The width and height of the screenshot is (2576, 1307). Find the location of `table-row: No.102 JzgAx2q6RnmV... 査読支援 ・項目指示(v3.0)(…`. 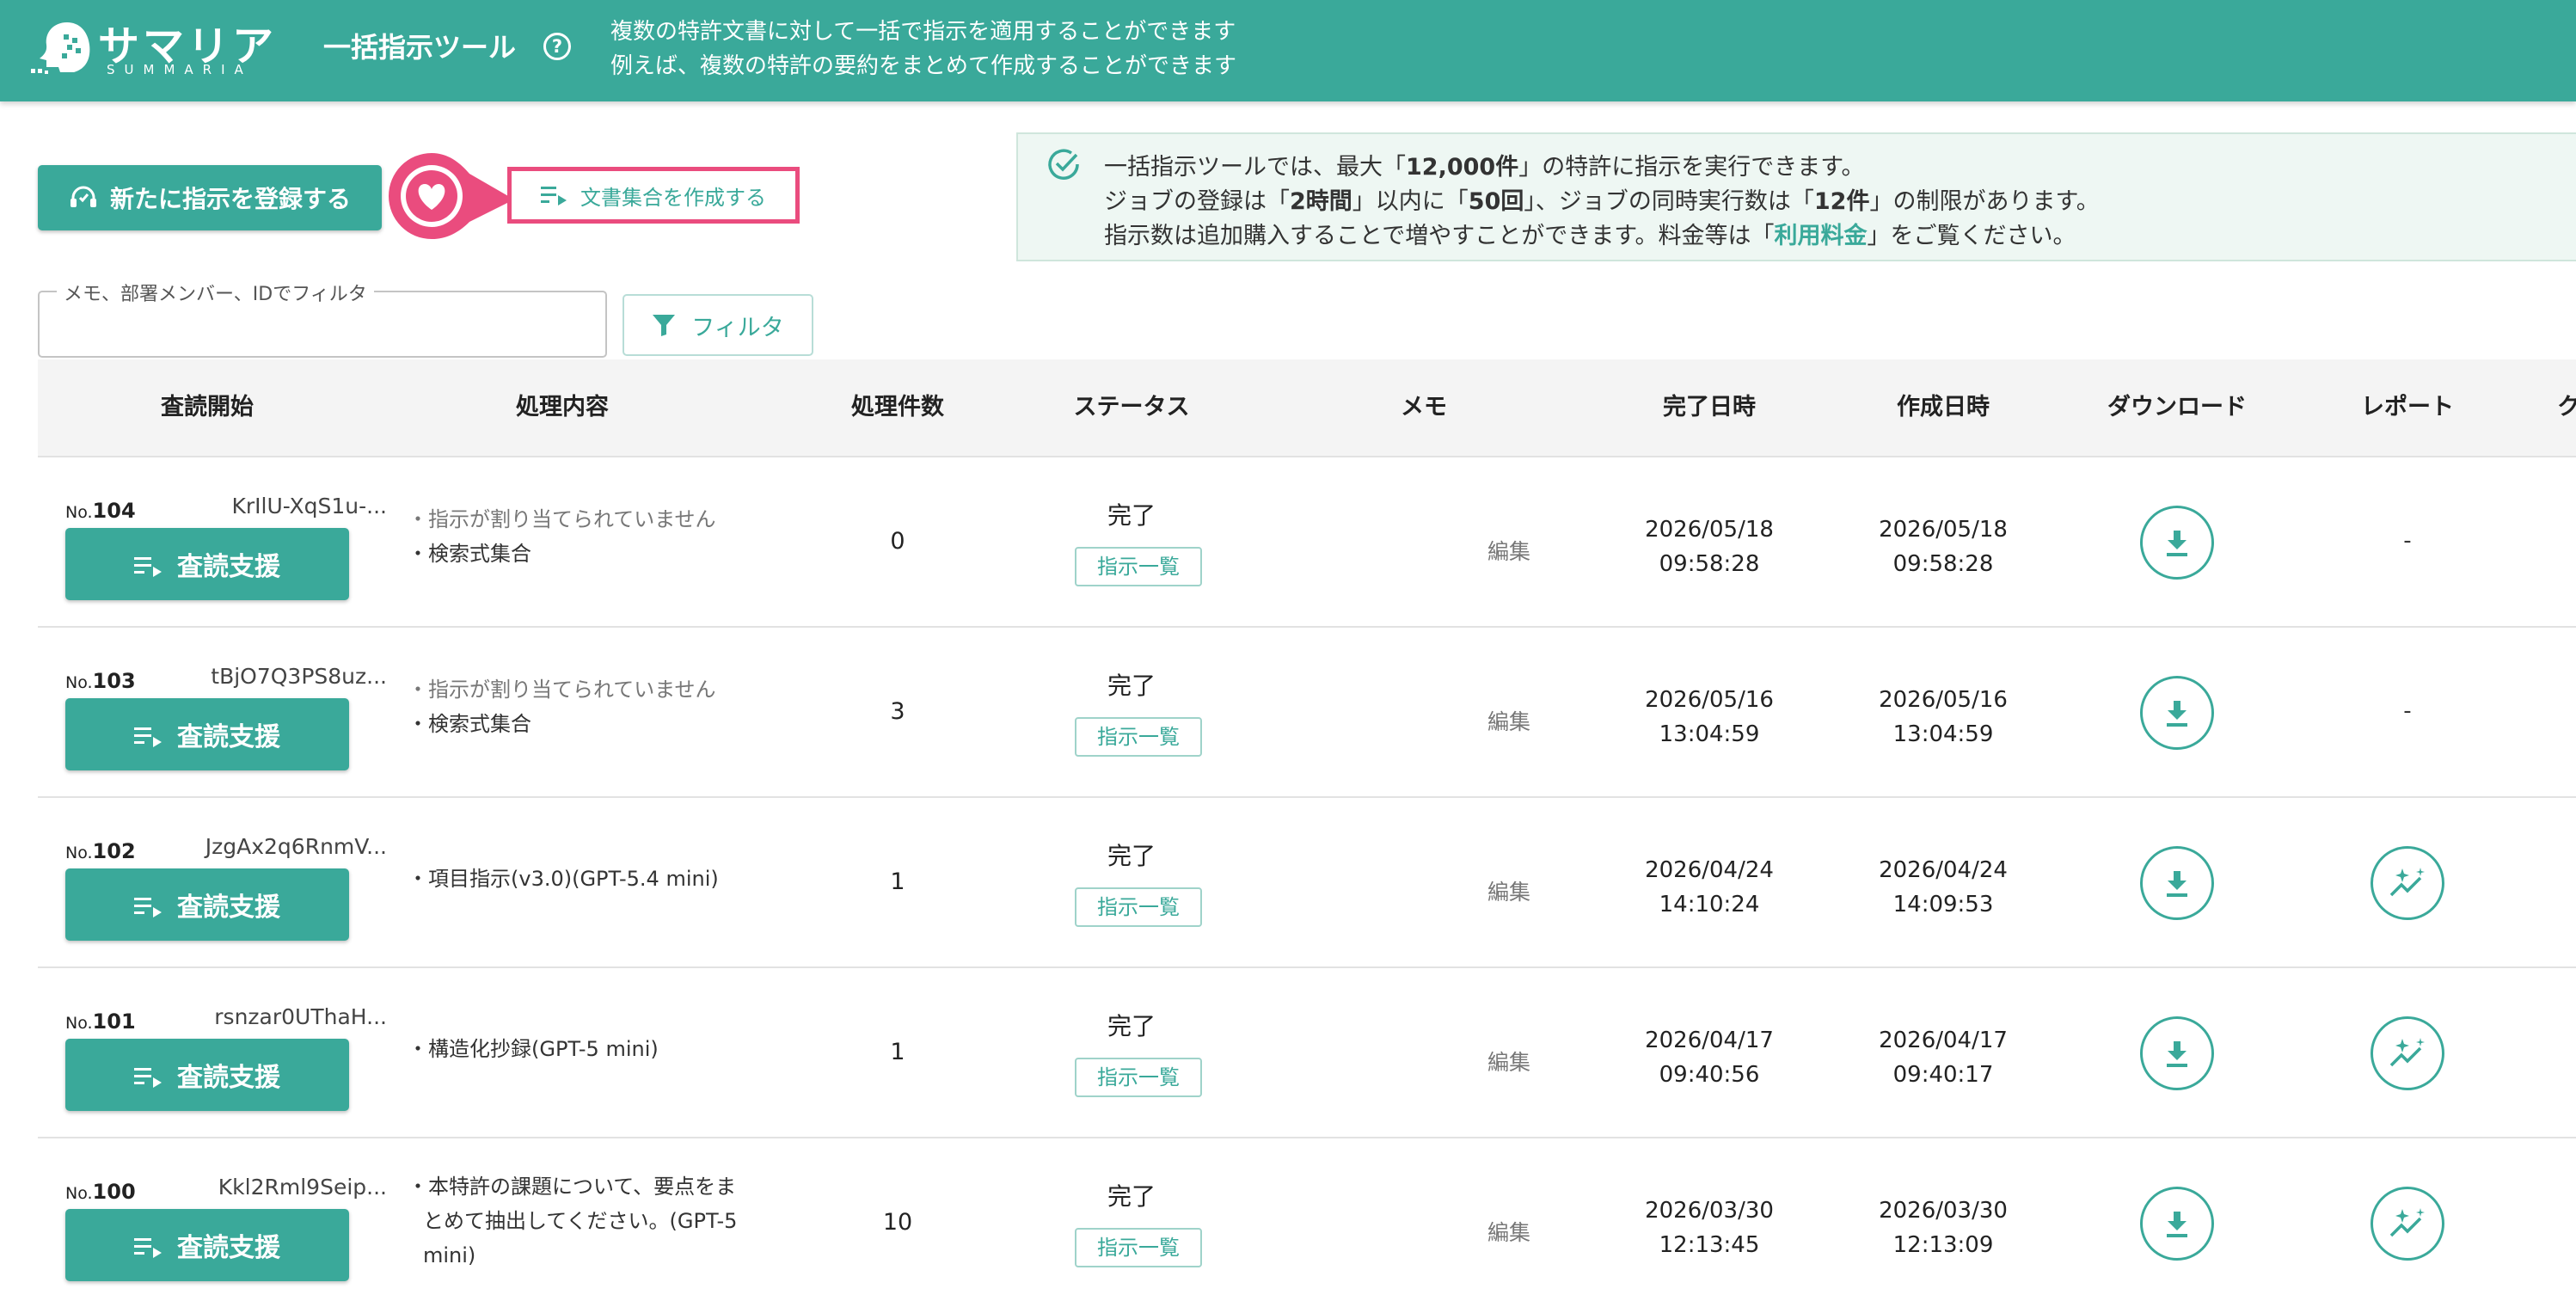

table-row: No.102 JzgAx2q6RnmV... 査読支援 ・項目指示(v3.0)(… is located at coordinates (1307, 883).